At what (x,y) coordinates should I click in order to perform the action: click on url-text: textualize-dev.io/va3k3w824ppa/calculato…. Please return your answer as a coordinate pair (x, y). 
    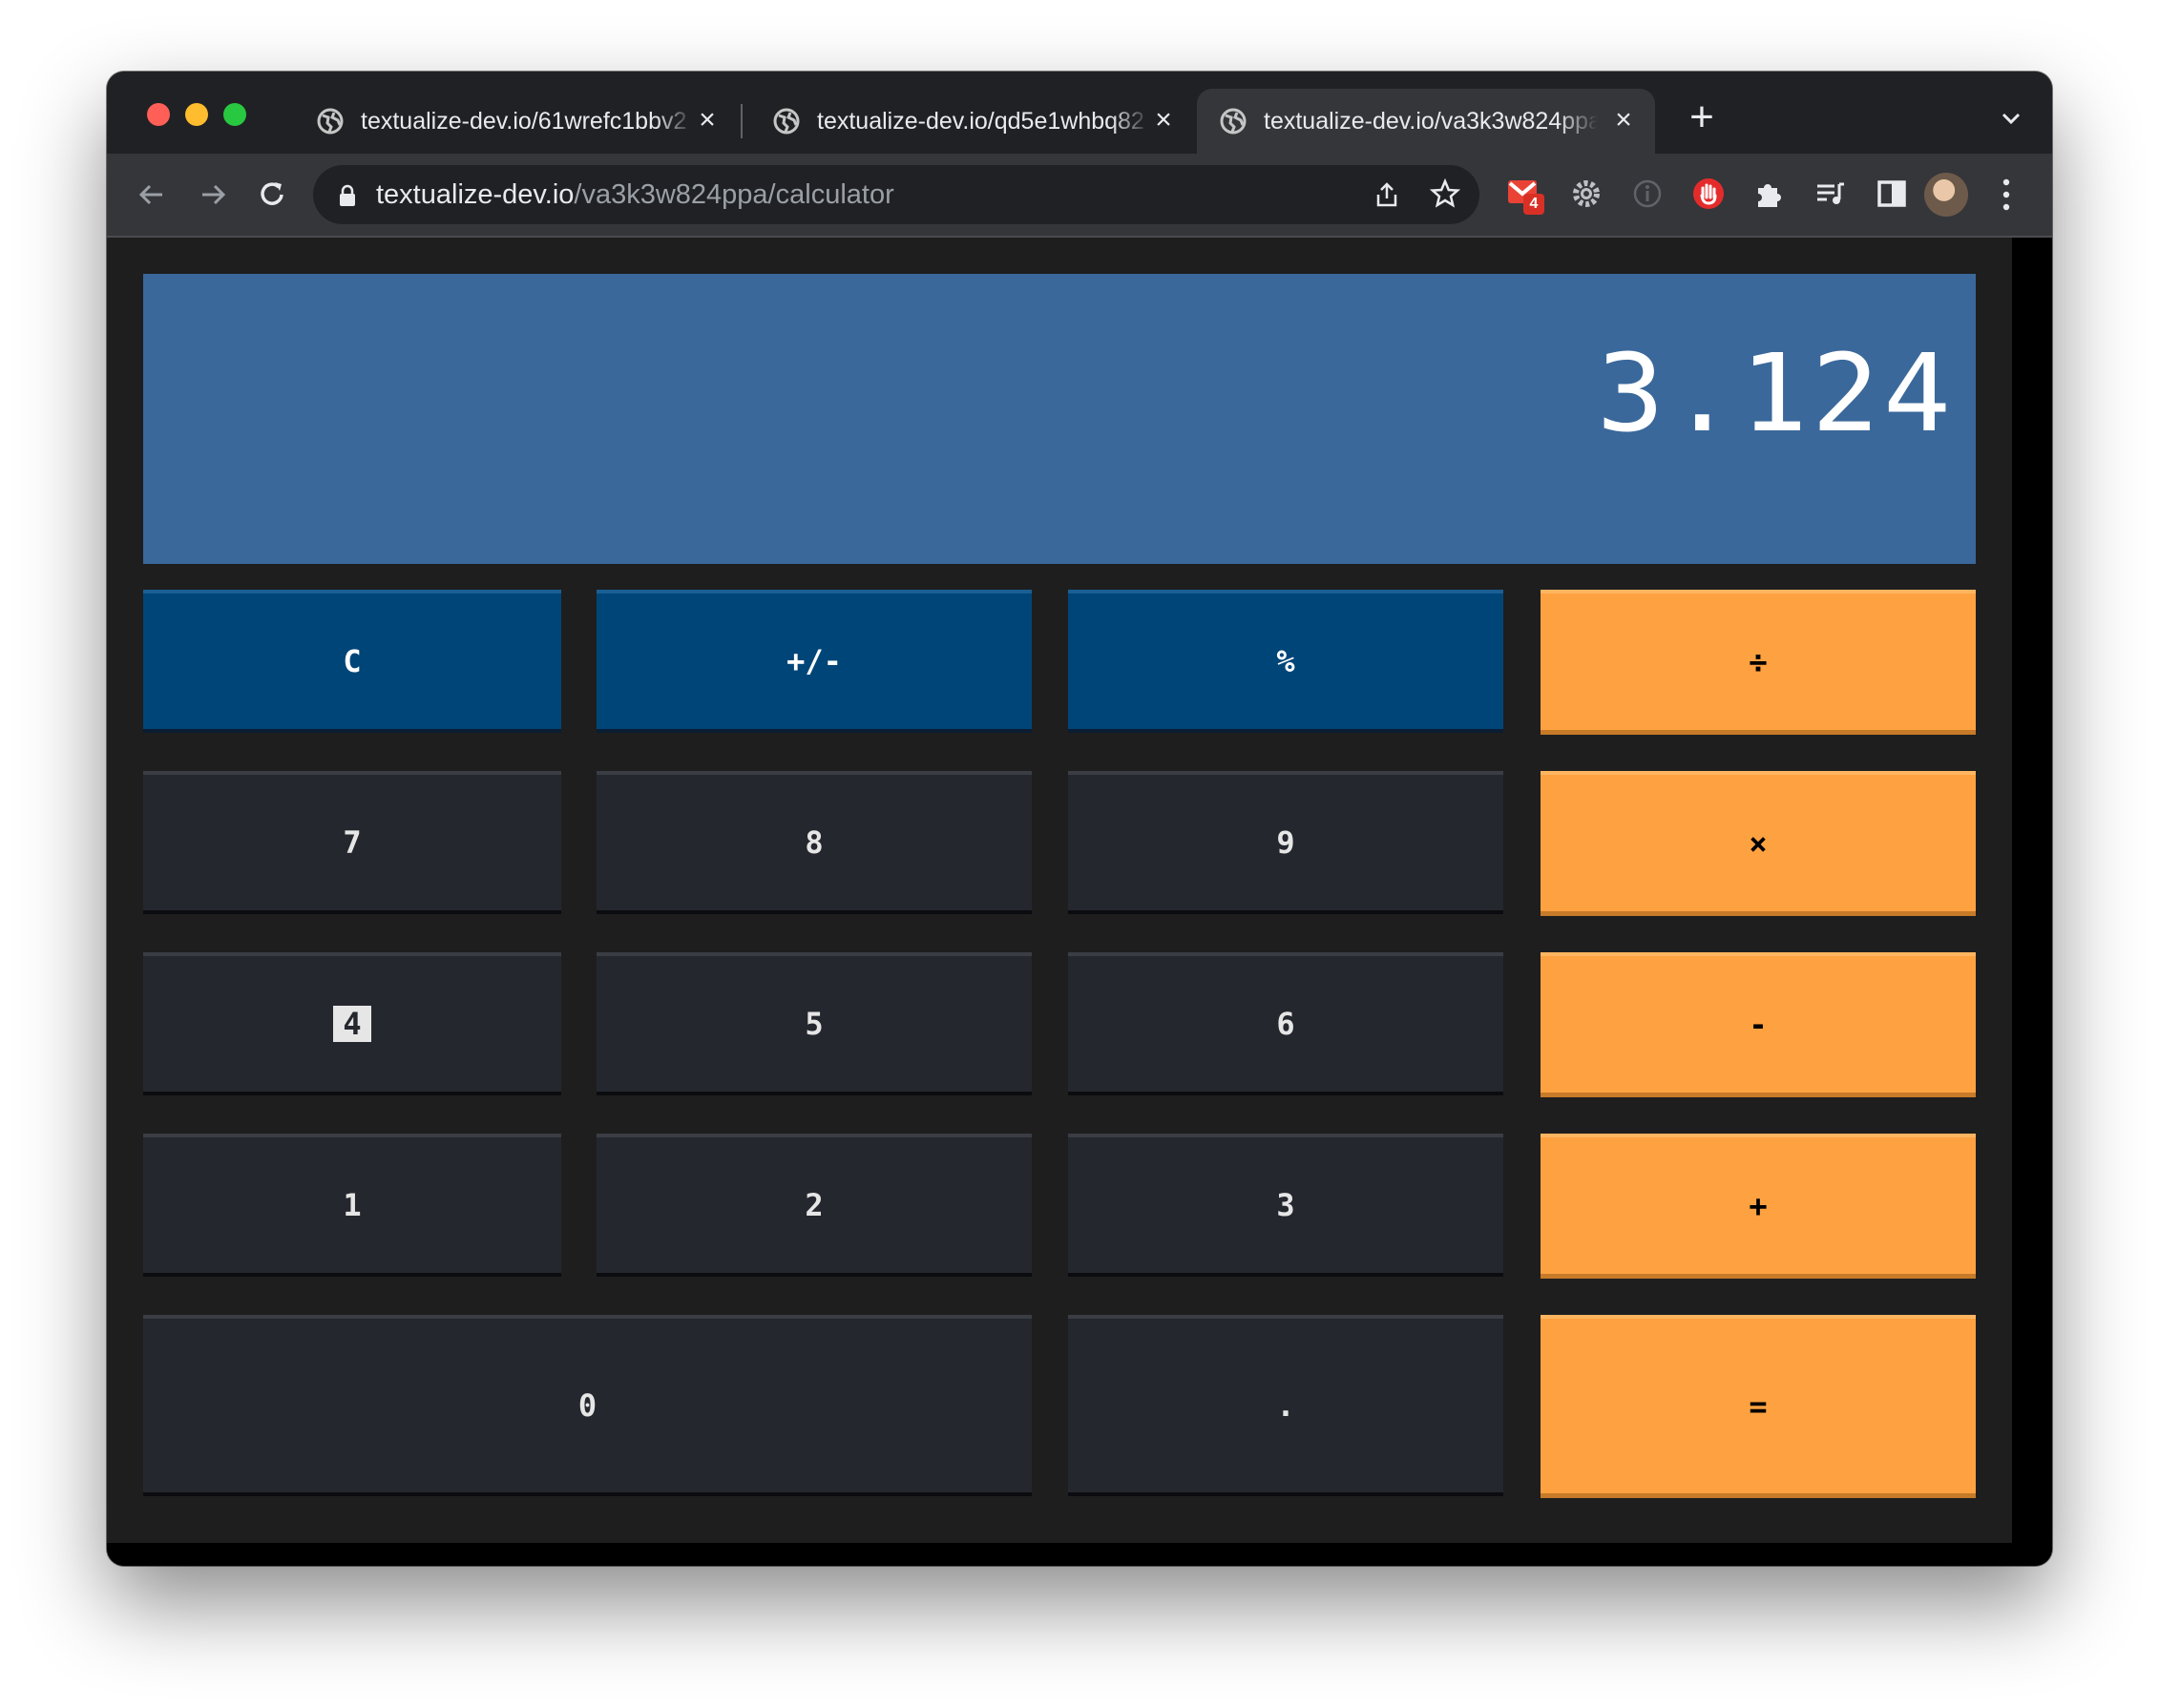
    Looking at the image, I should click on (635, 194).